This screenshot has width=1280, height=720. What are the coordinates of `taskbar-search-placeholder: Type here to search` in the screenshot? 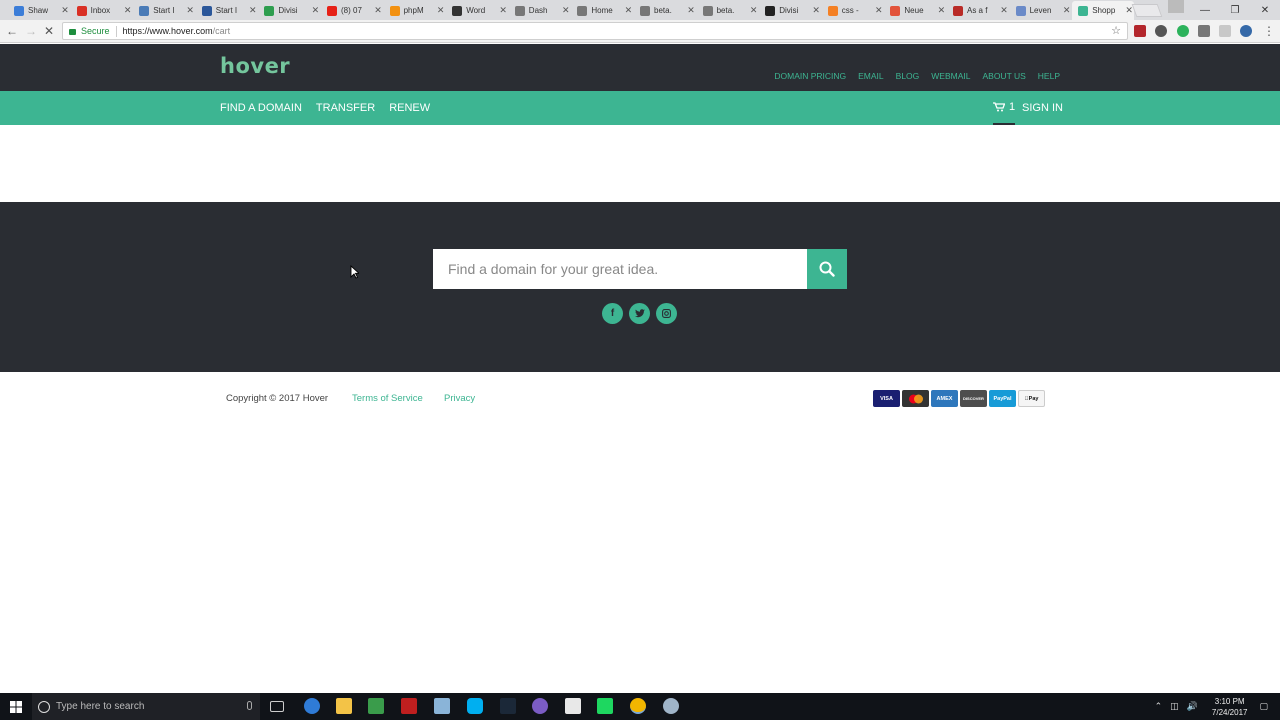 It's located at (100, 706).